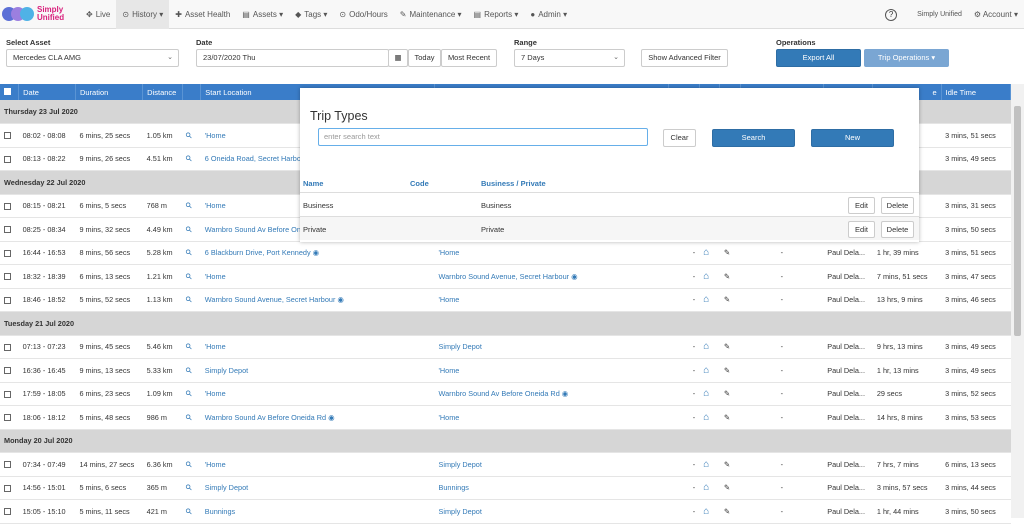  What do you see at coordinates (679, 138) in the screenshot?
I see `clear-button: Clear` at bounding box center [679, 138].